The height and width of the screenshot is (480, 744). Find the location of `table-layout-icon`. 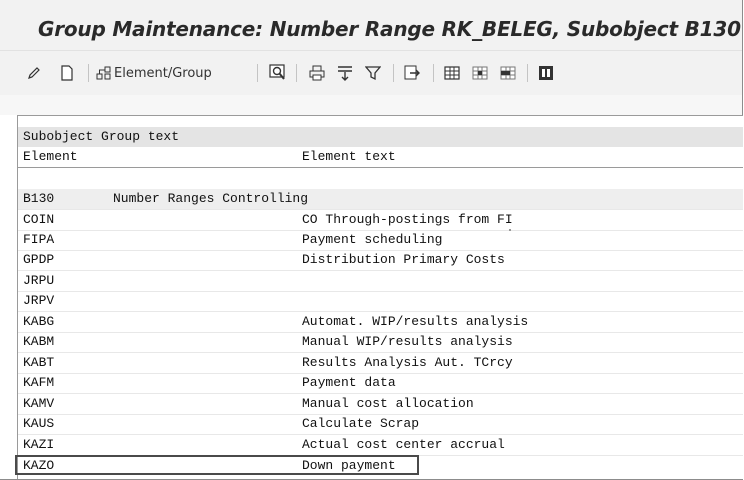

table-layout-icon is located at coordinates (452, 73).